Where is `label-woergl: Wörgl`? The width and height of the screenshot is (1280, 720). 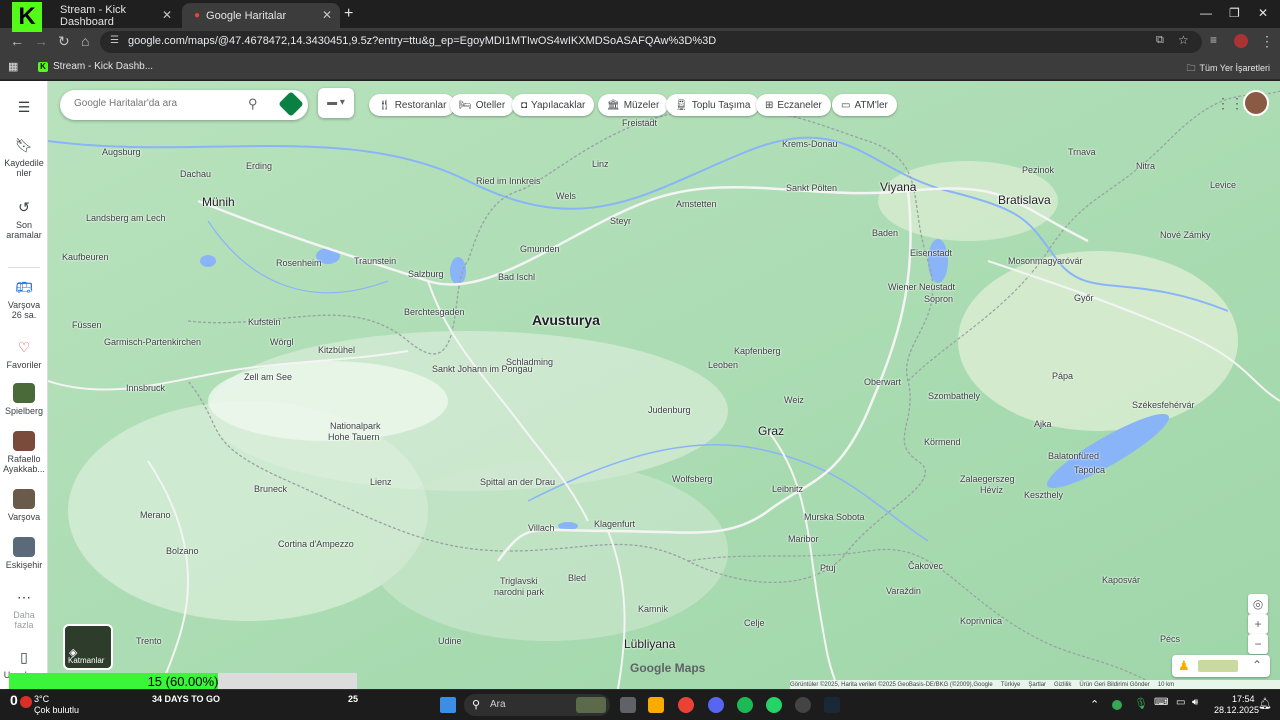 label-woergl: Wörgl is located at coordinates (282, 342).